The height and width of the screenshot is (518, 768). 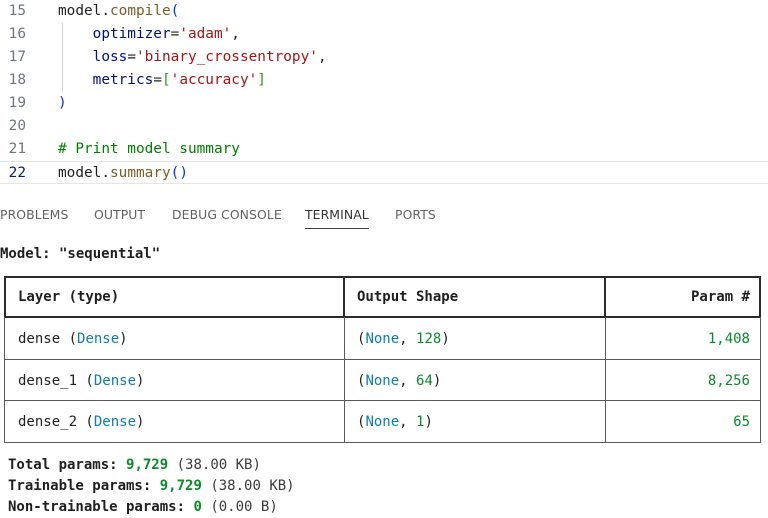 I want to click on cell-layer: dense_1 (Dense), so click(x=81, y=381).